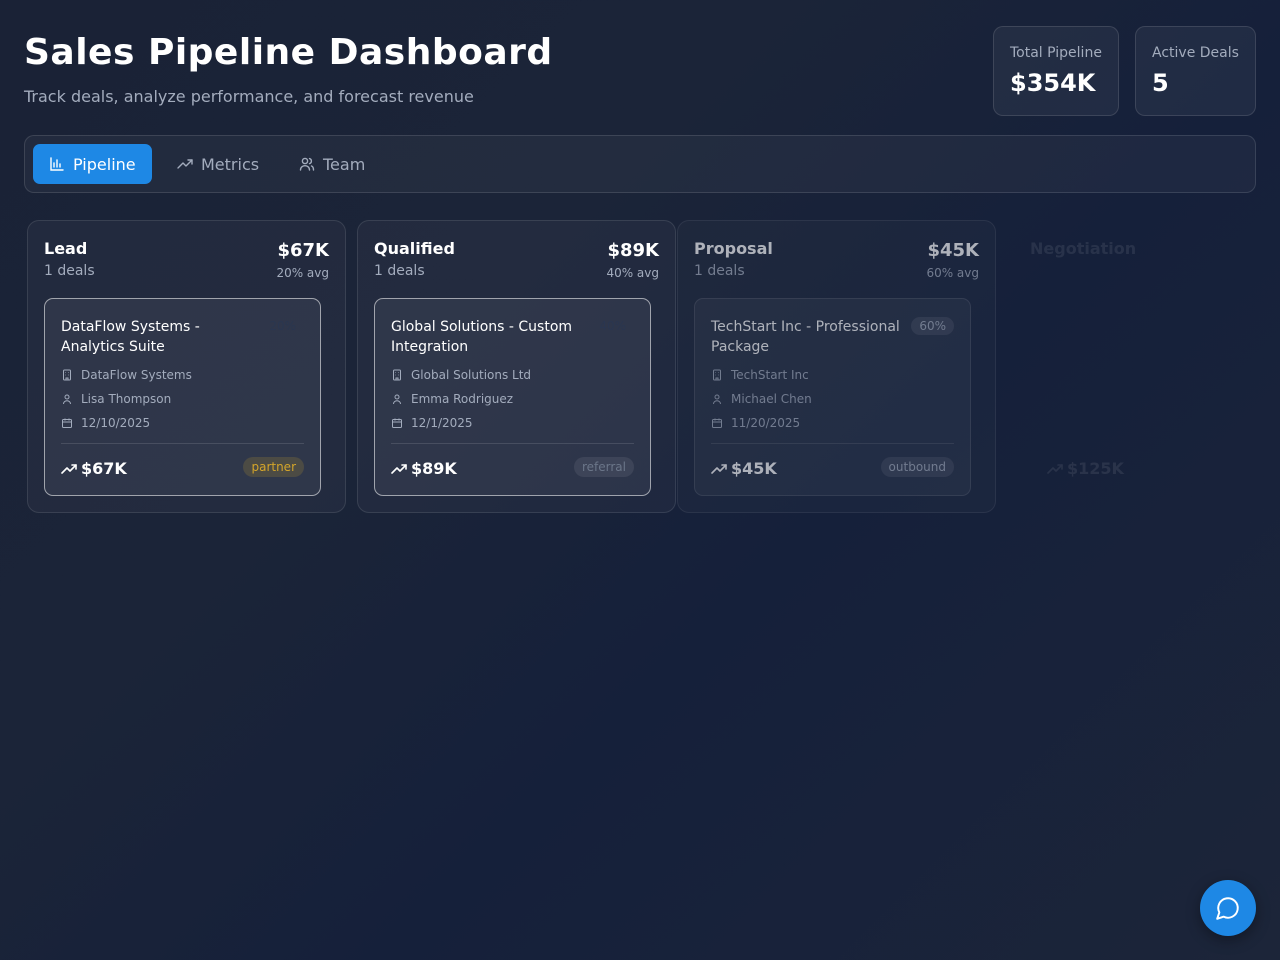  I want to click on deal-source-badge: outbound, so click(917, 467).